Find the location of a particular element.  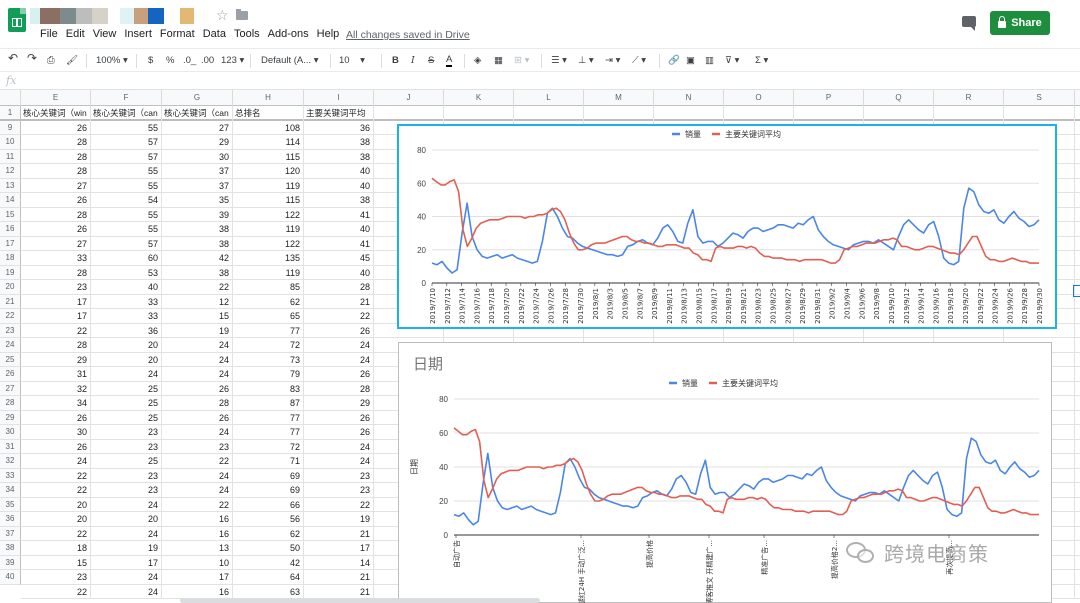

zoom-select: 100% ▾ is located at coordinates (112, 60).